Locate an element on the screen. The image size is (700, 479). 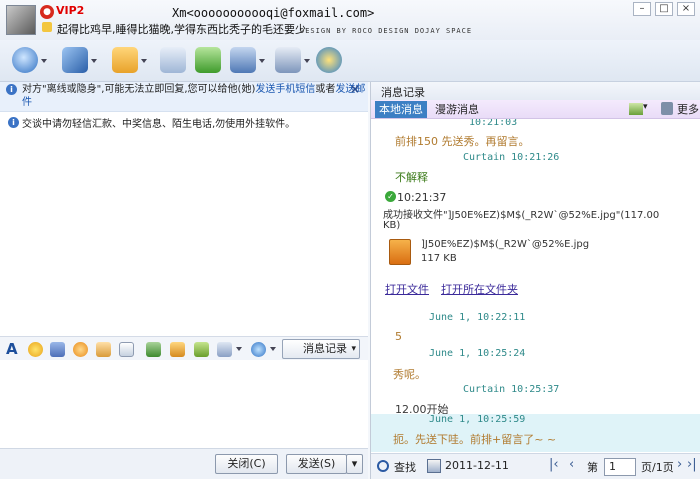
doodle-icon is located at coordinates (126, 349).